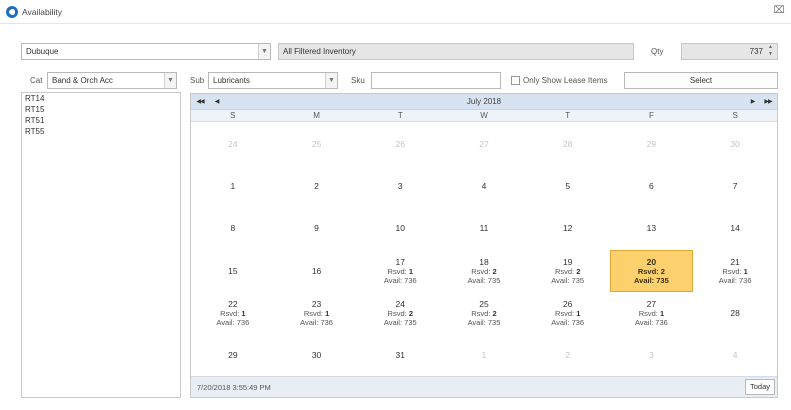 Image resolution: width=791 pixels, height=410 pixels. I want to click on day-cell: 14, so click(735, 228).